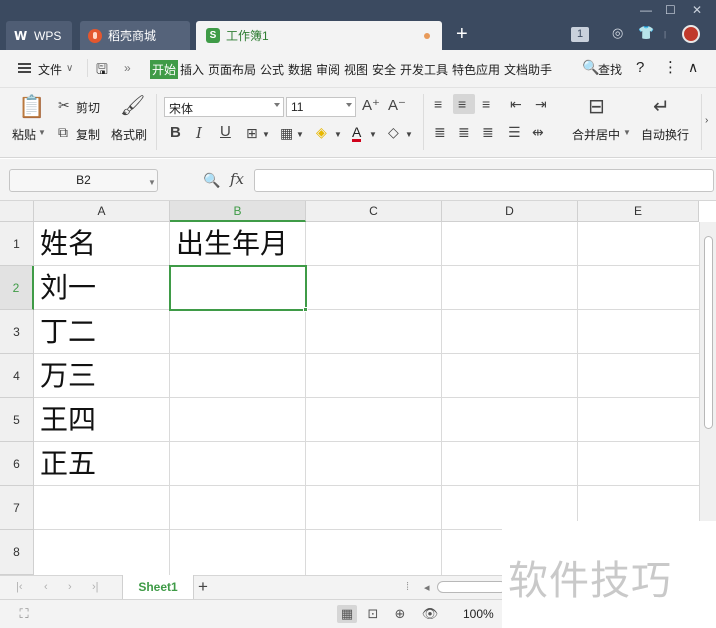 The image size is (716, 628). I want to click on column-header-d: D, so click(510, 211).